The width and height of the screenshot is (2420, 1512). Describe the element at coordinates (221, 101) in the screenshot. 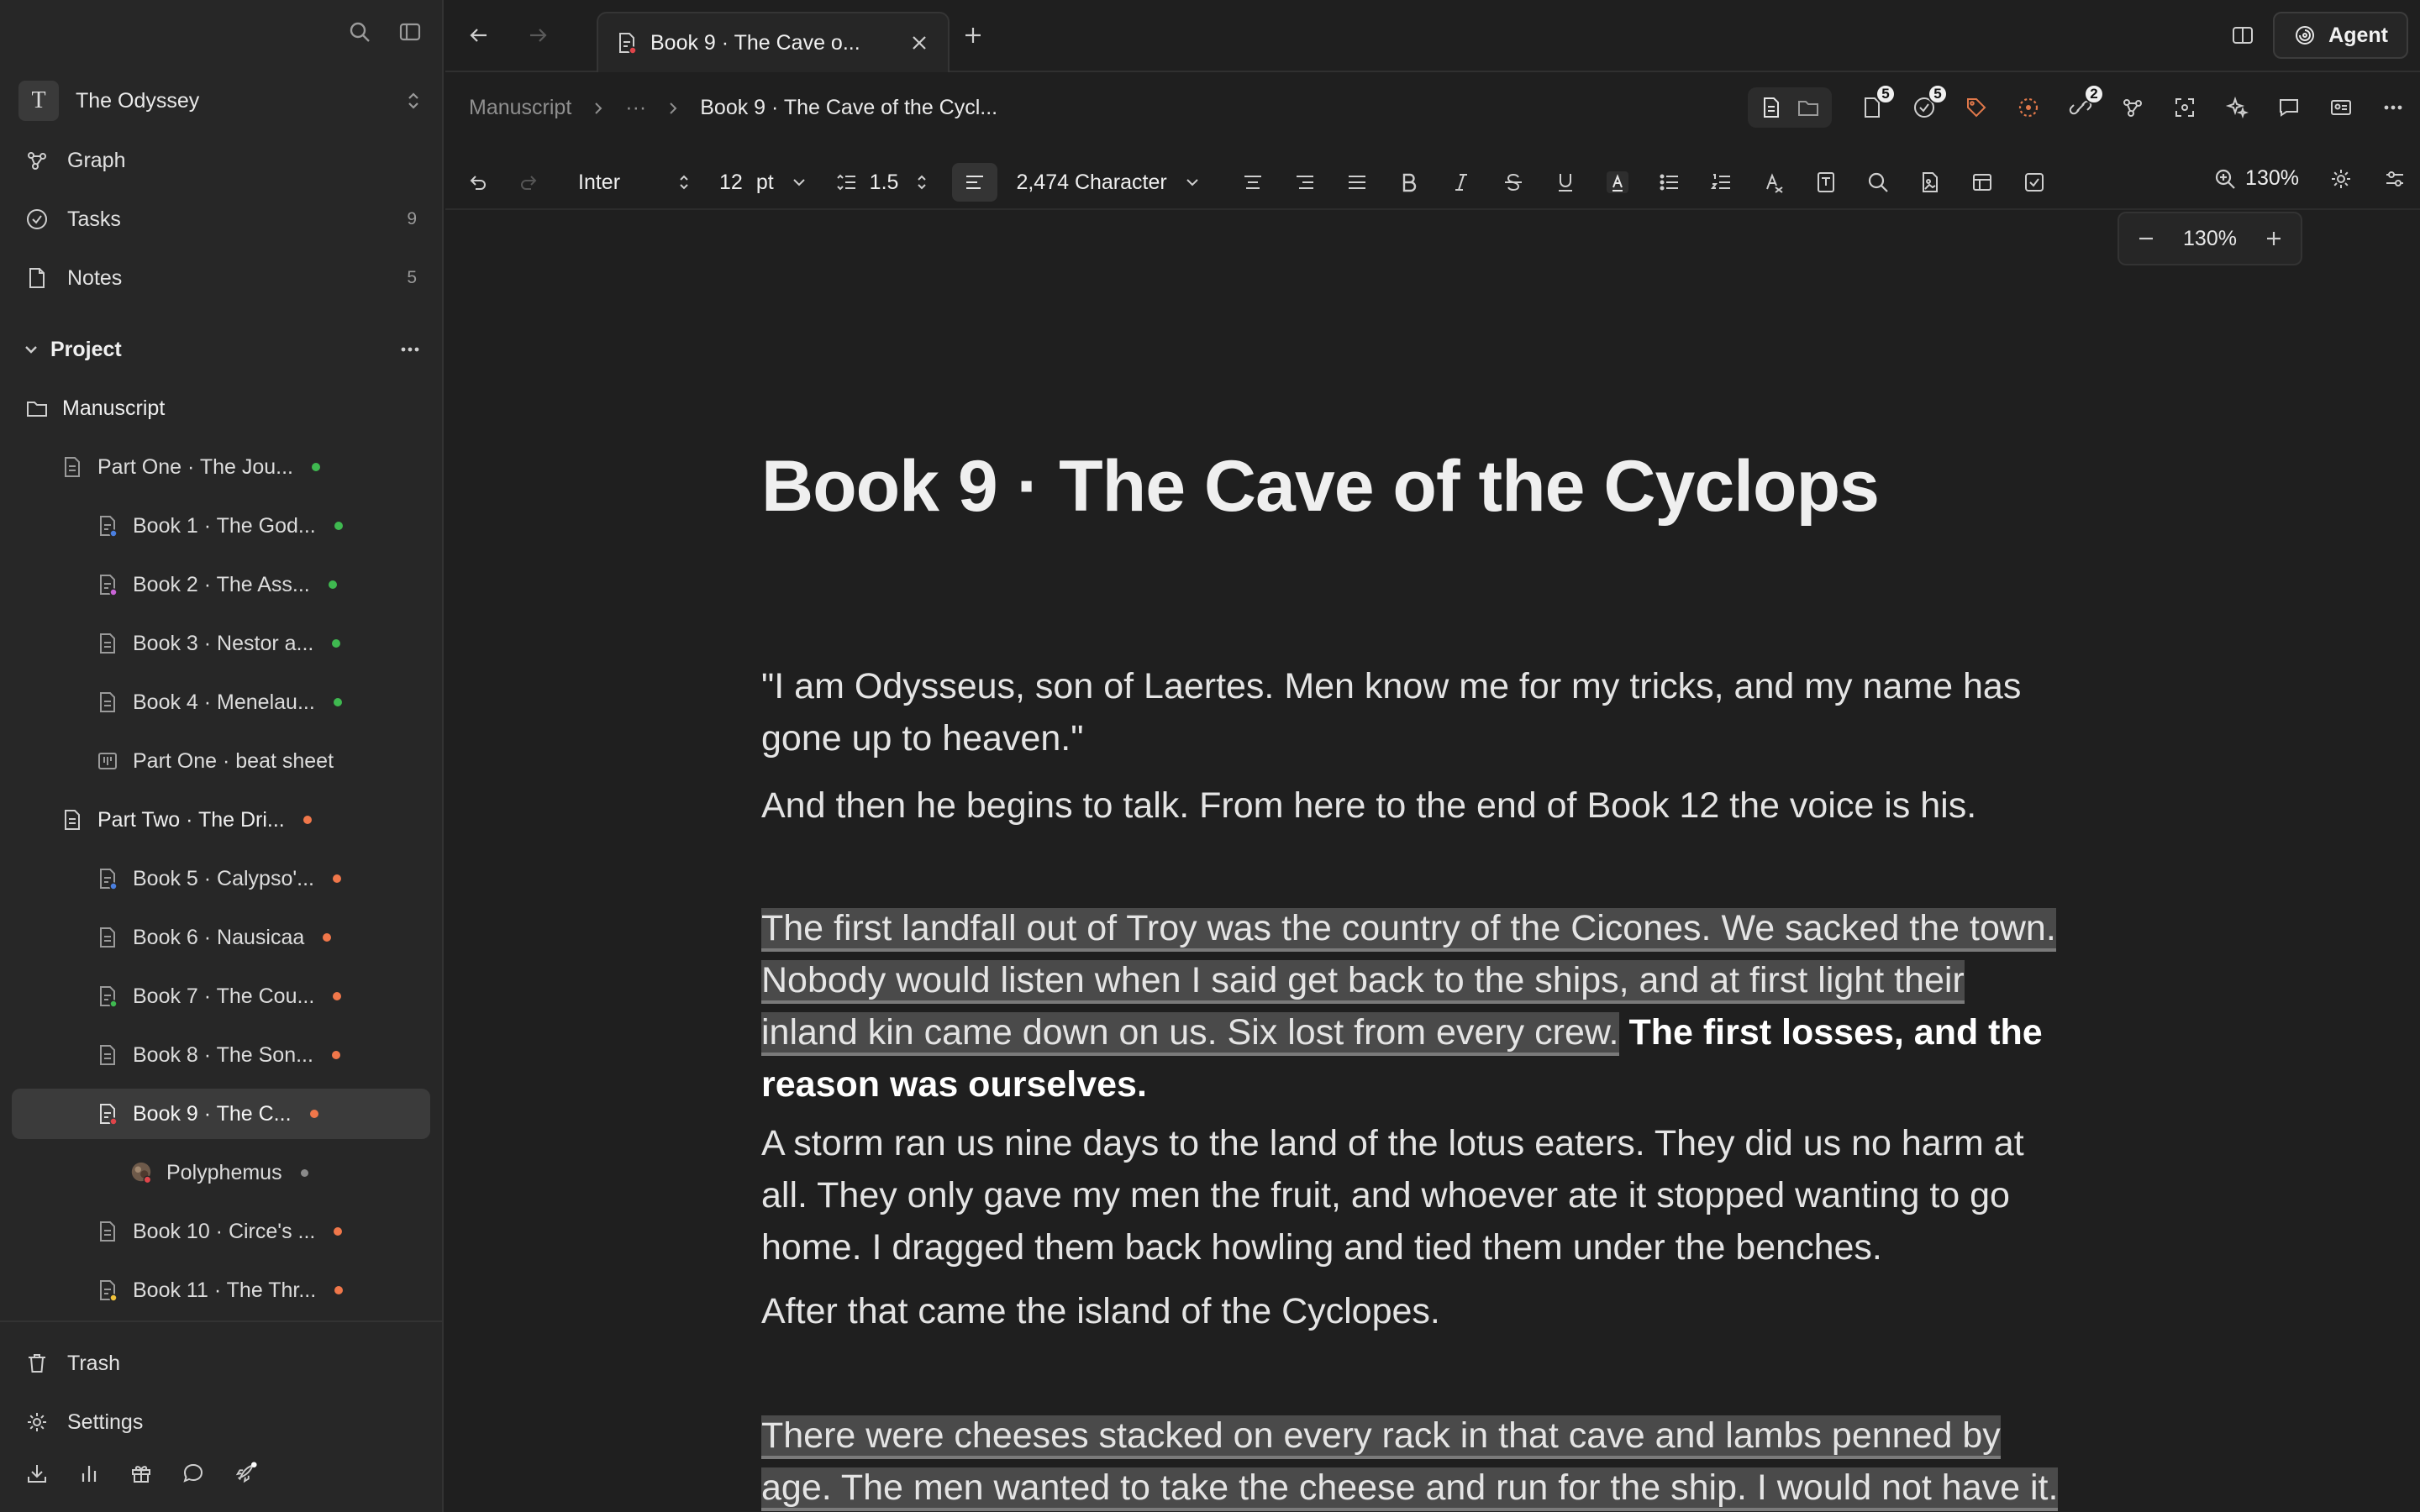

I see `workspace-switcher: T The Odyssey` at that location.